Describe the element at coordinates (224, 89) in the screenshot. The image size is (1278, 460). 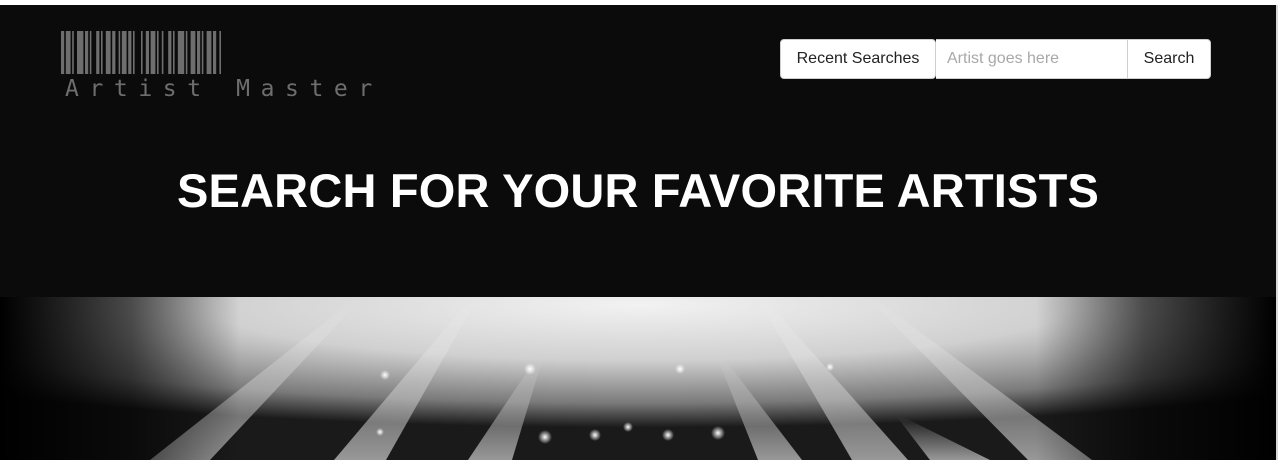
I see `logo-text: Artist Master` at that location.